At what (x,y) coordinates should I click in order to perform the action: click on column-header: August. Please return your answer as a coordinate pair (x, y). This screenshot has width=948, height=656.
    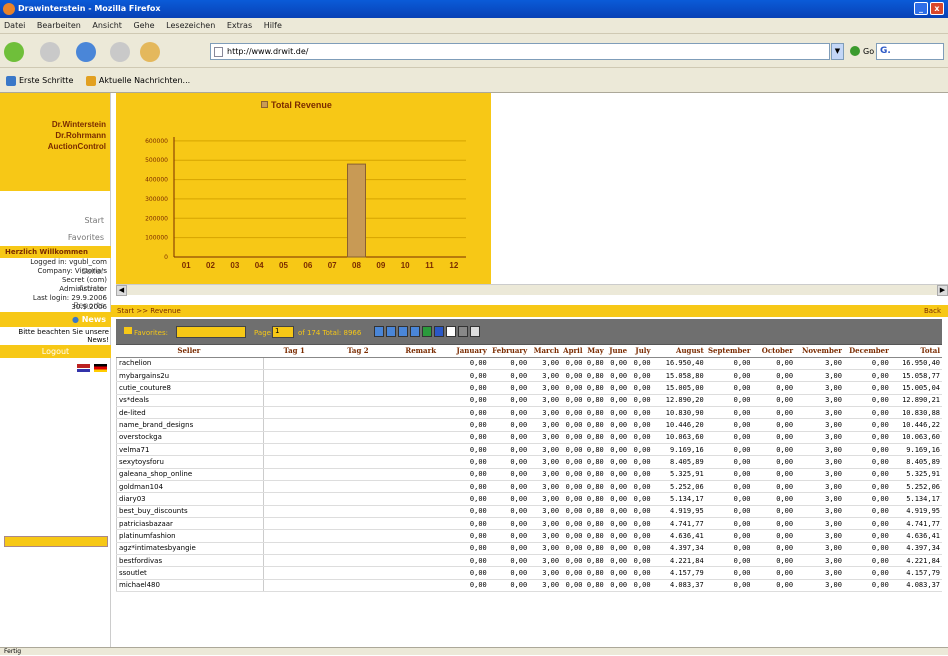
    Looking at the image, I should click on (679, 351).